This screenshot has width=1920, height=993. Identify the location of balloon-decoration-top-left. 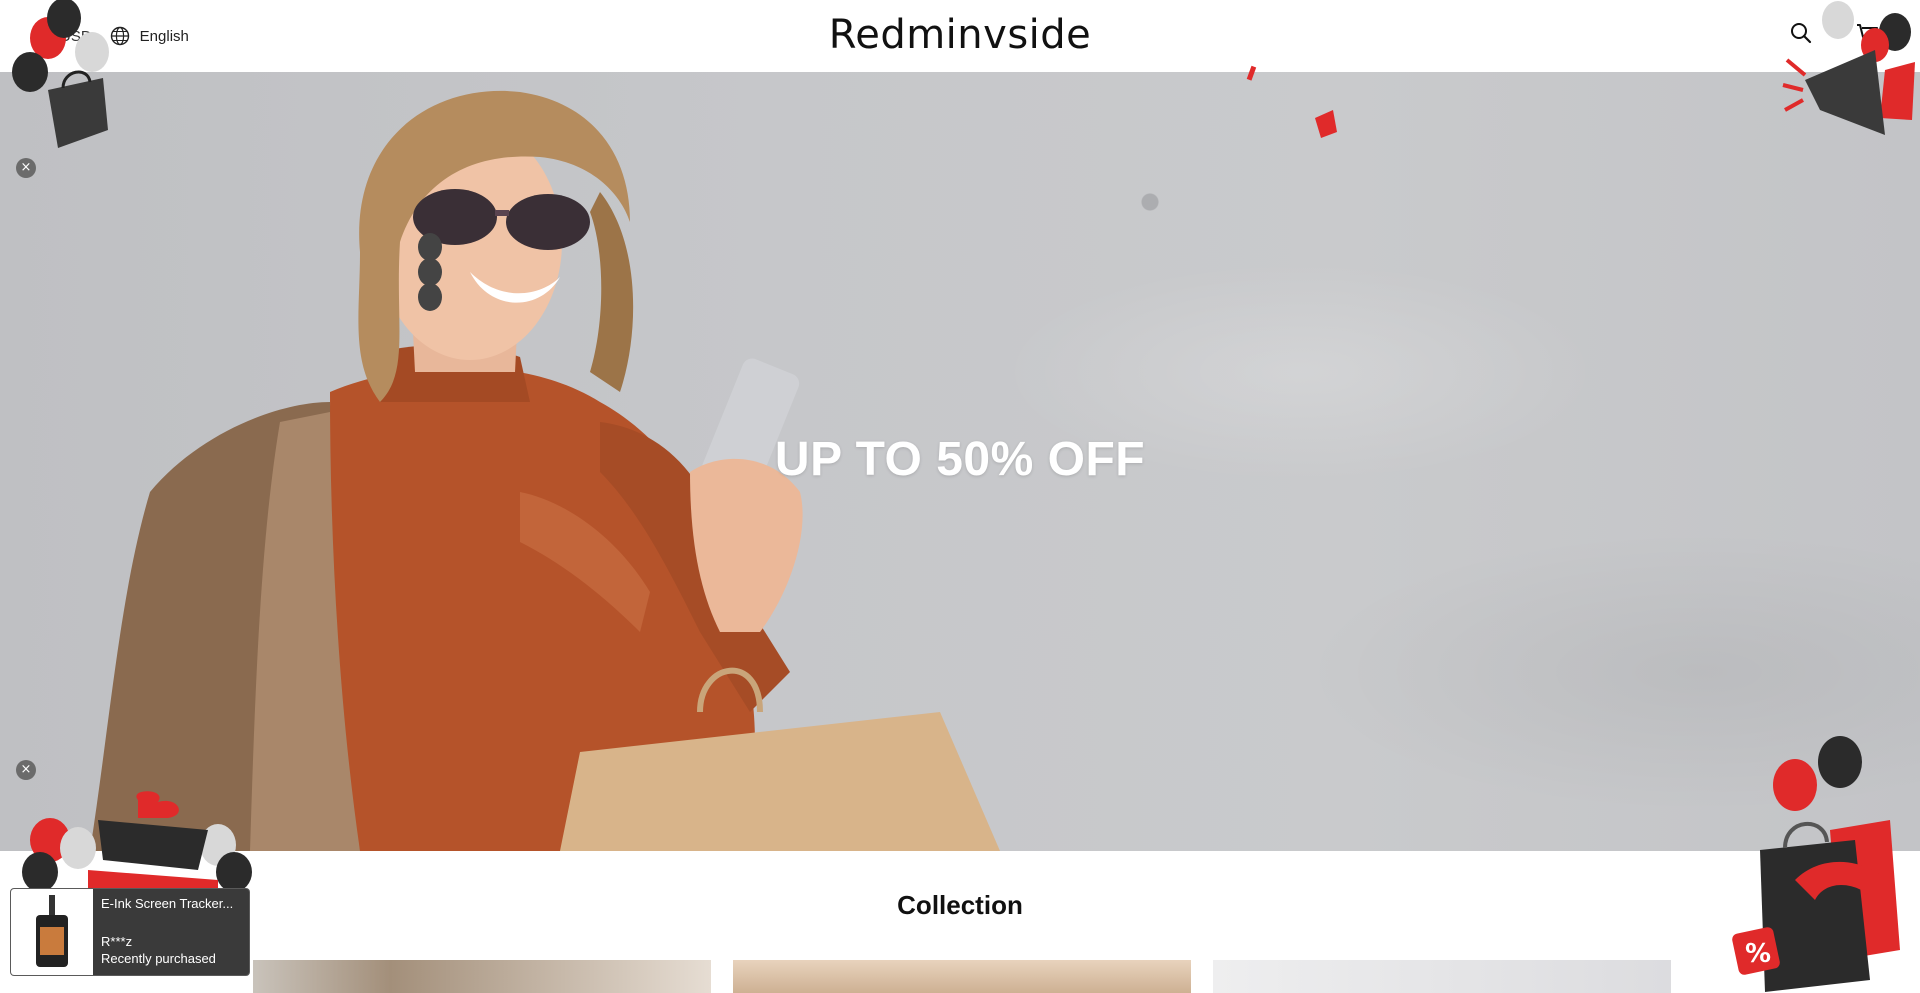
(60, 74).